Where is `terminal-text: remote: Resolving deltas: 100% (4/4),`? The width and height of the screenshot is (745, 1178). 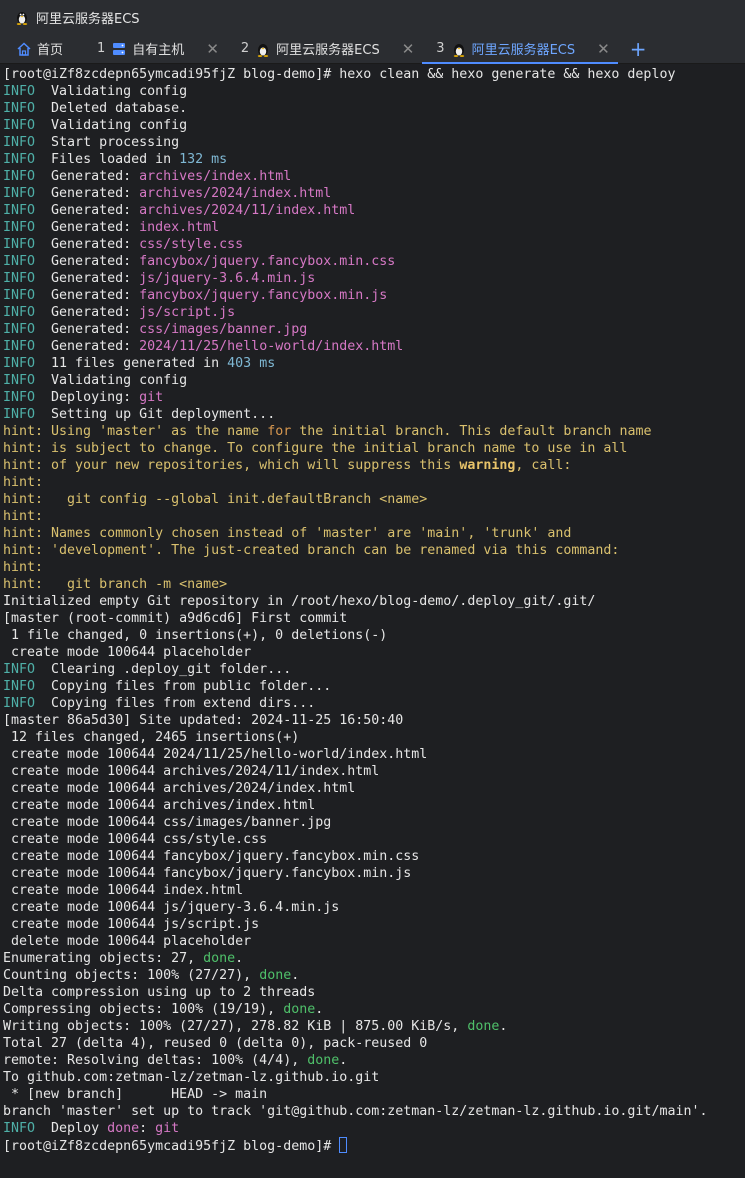
terminal-text: remote: Resolving deltas: 100% (4/4), is located at coordinates (155, 1060).